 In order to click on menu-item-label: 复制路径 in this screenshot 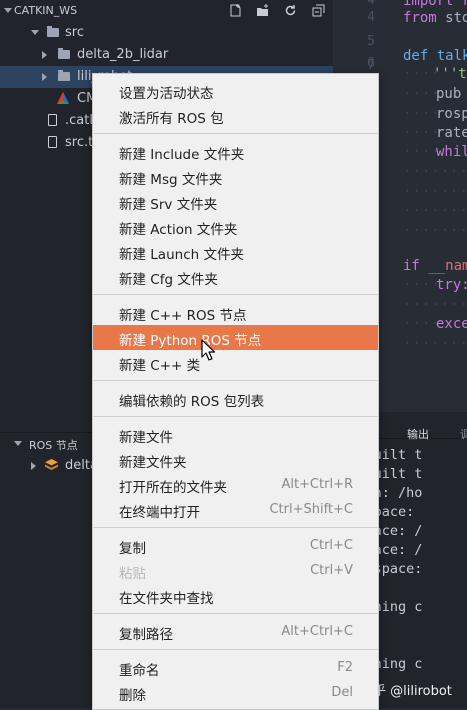, I will do `click(146, 635)`.